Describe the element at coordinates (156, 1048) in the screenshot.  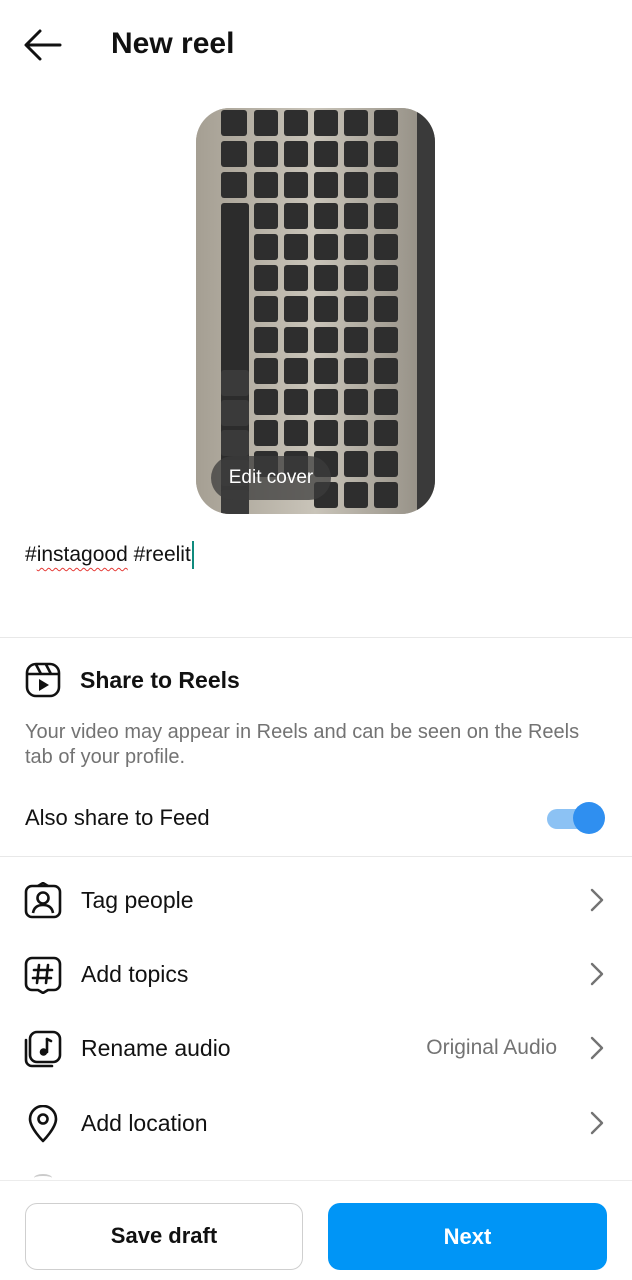
I see `menu-label: Rename audio` at that location.